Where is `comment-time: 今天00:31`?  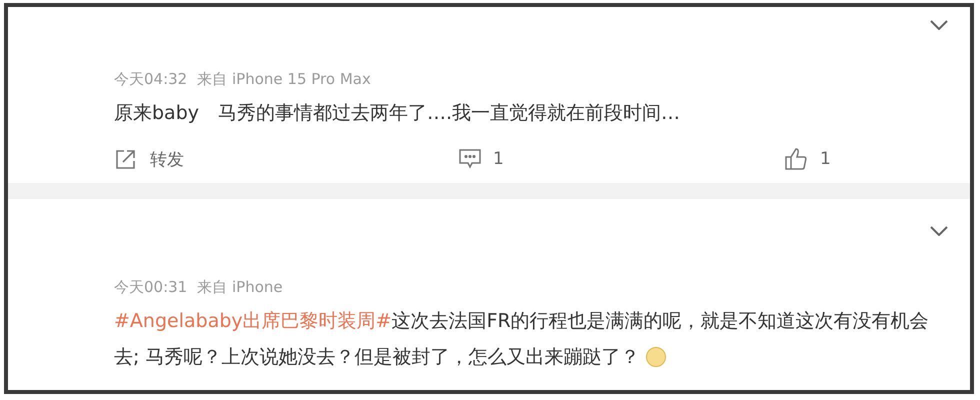
comment-time: 今天00:31 is located at coordinates (151, 287).